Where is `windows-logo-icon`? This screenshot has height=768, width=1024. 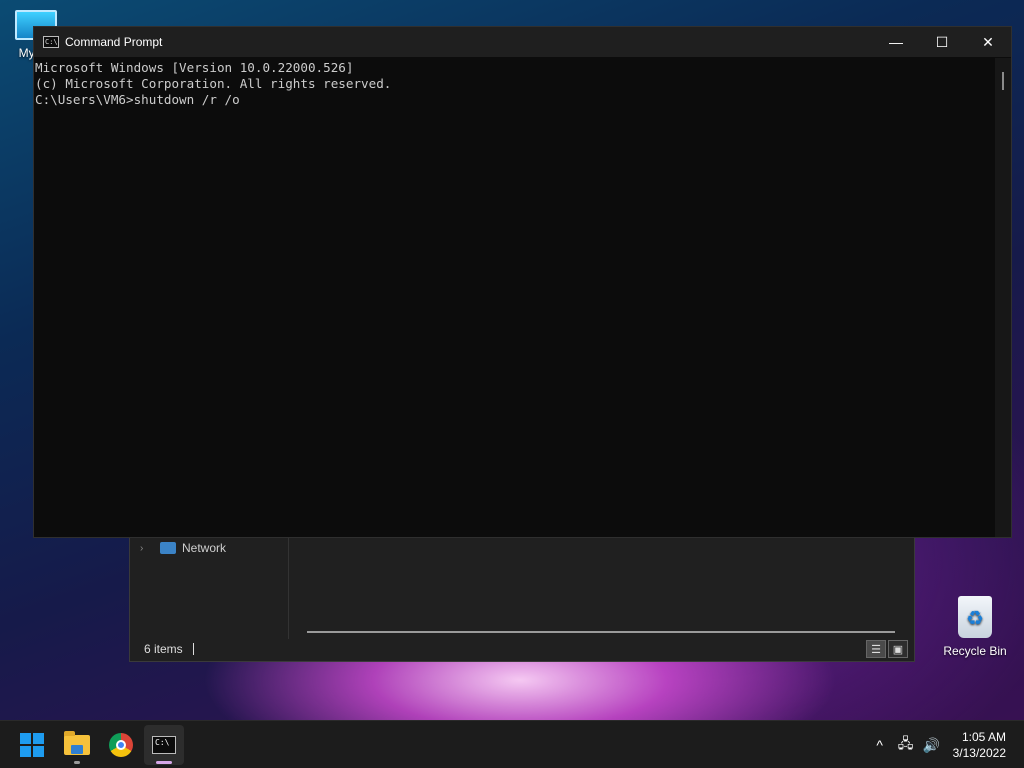
windows-logo-icon is located at coordinates (32, 745).